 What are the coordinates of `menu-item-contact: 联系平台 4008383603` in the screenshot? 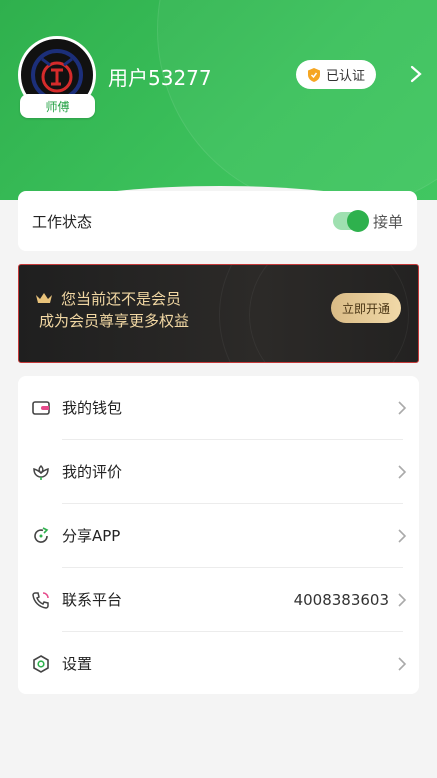 It's located at (218, 599).